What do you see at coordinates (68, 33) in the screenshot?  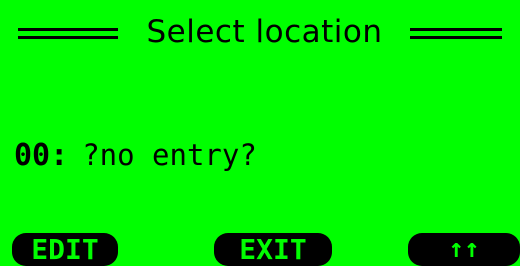 I see `title-rule-left` at bounding box center [68, 33].